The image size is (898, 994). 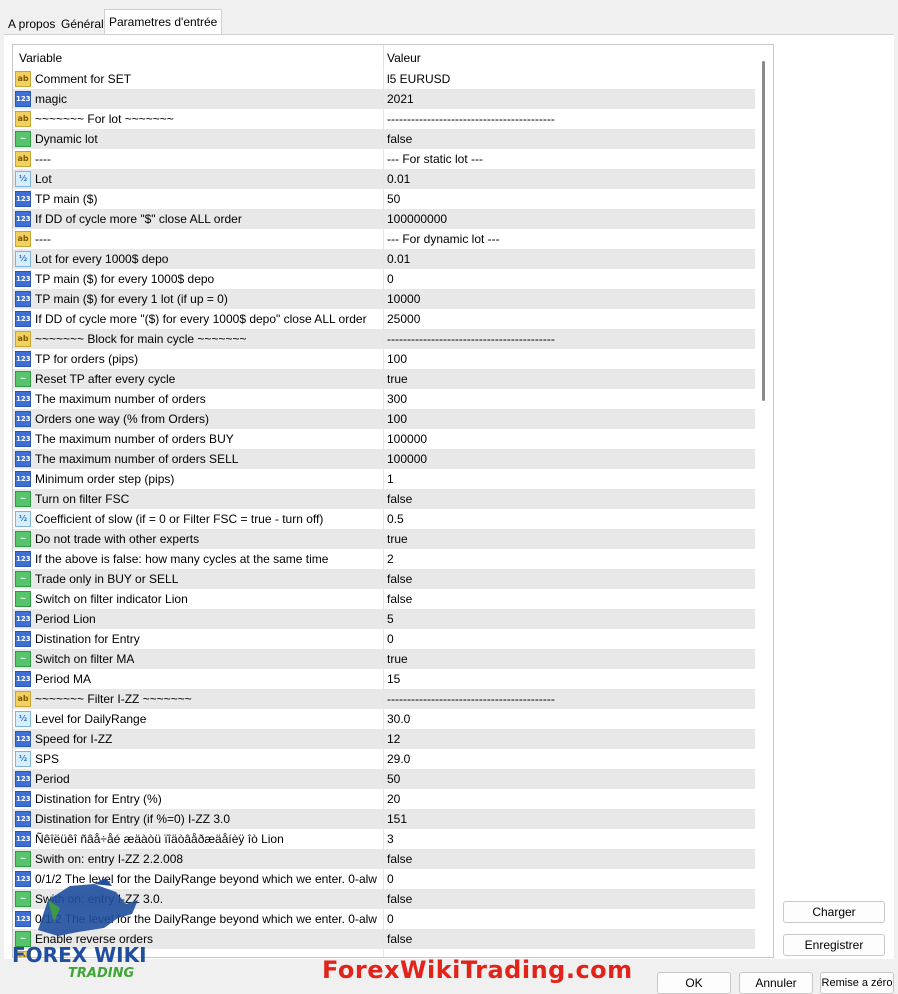 I want to click on remise-a-zero-button: Remise a zéro, so click(x=857, y=983).